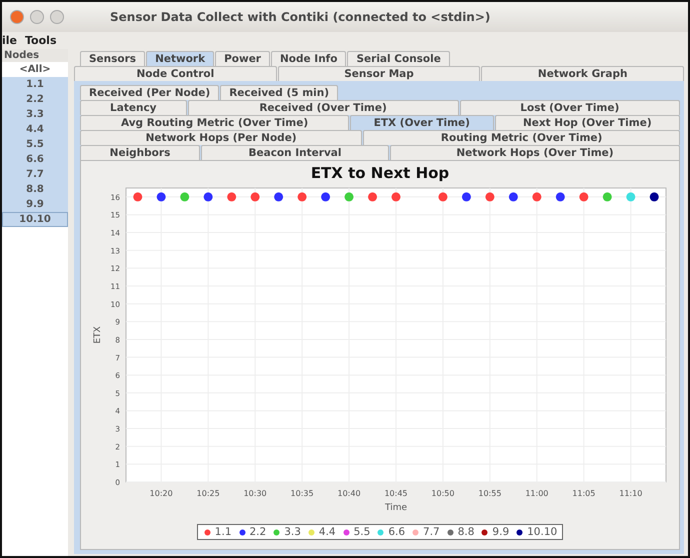 The image size is (690, 558). Describe the element at coordinates (302, 493) in the screenshot. I see `x-tick-label: 10:35` at that location.